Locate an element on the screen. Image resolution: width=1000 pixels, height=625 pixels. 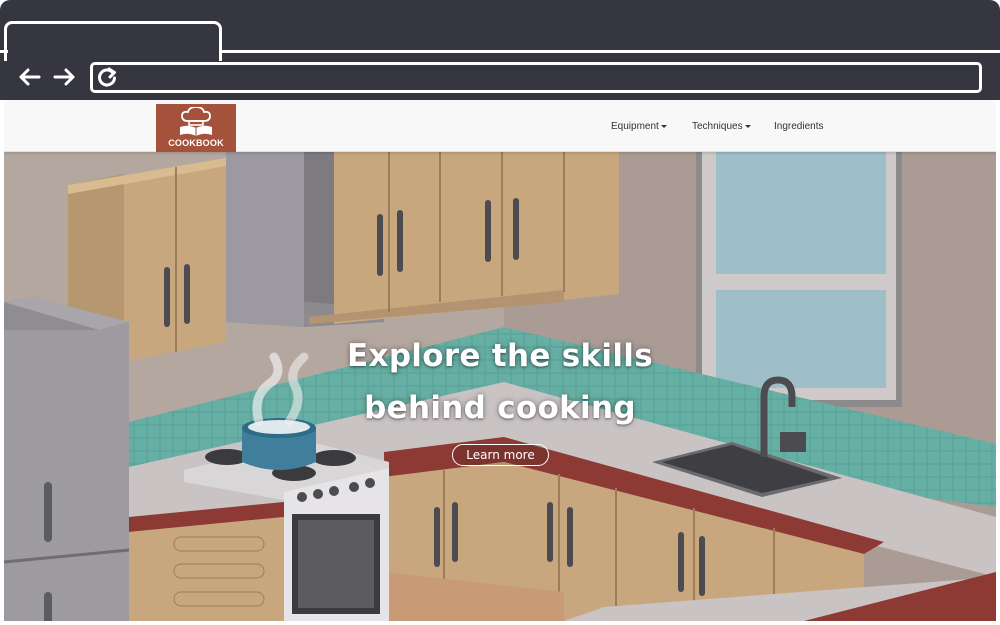
arrow-left-icon is located at coordinates (29, 77).